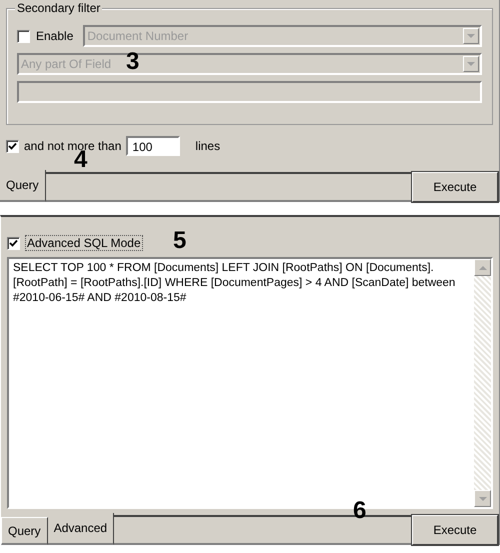 The image size is (500, 553). Describe the element at coordinates (207, 146) in the screenshot. I see `unit-label: lines` at that location.